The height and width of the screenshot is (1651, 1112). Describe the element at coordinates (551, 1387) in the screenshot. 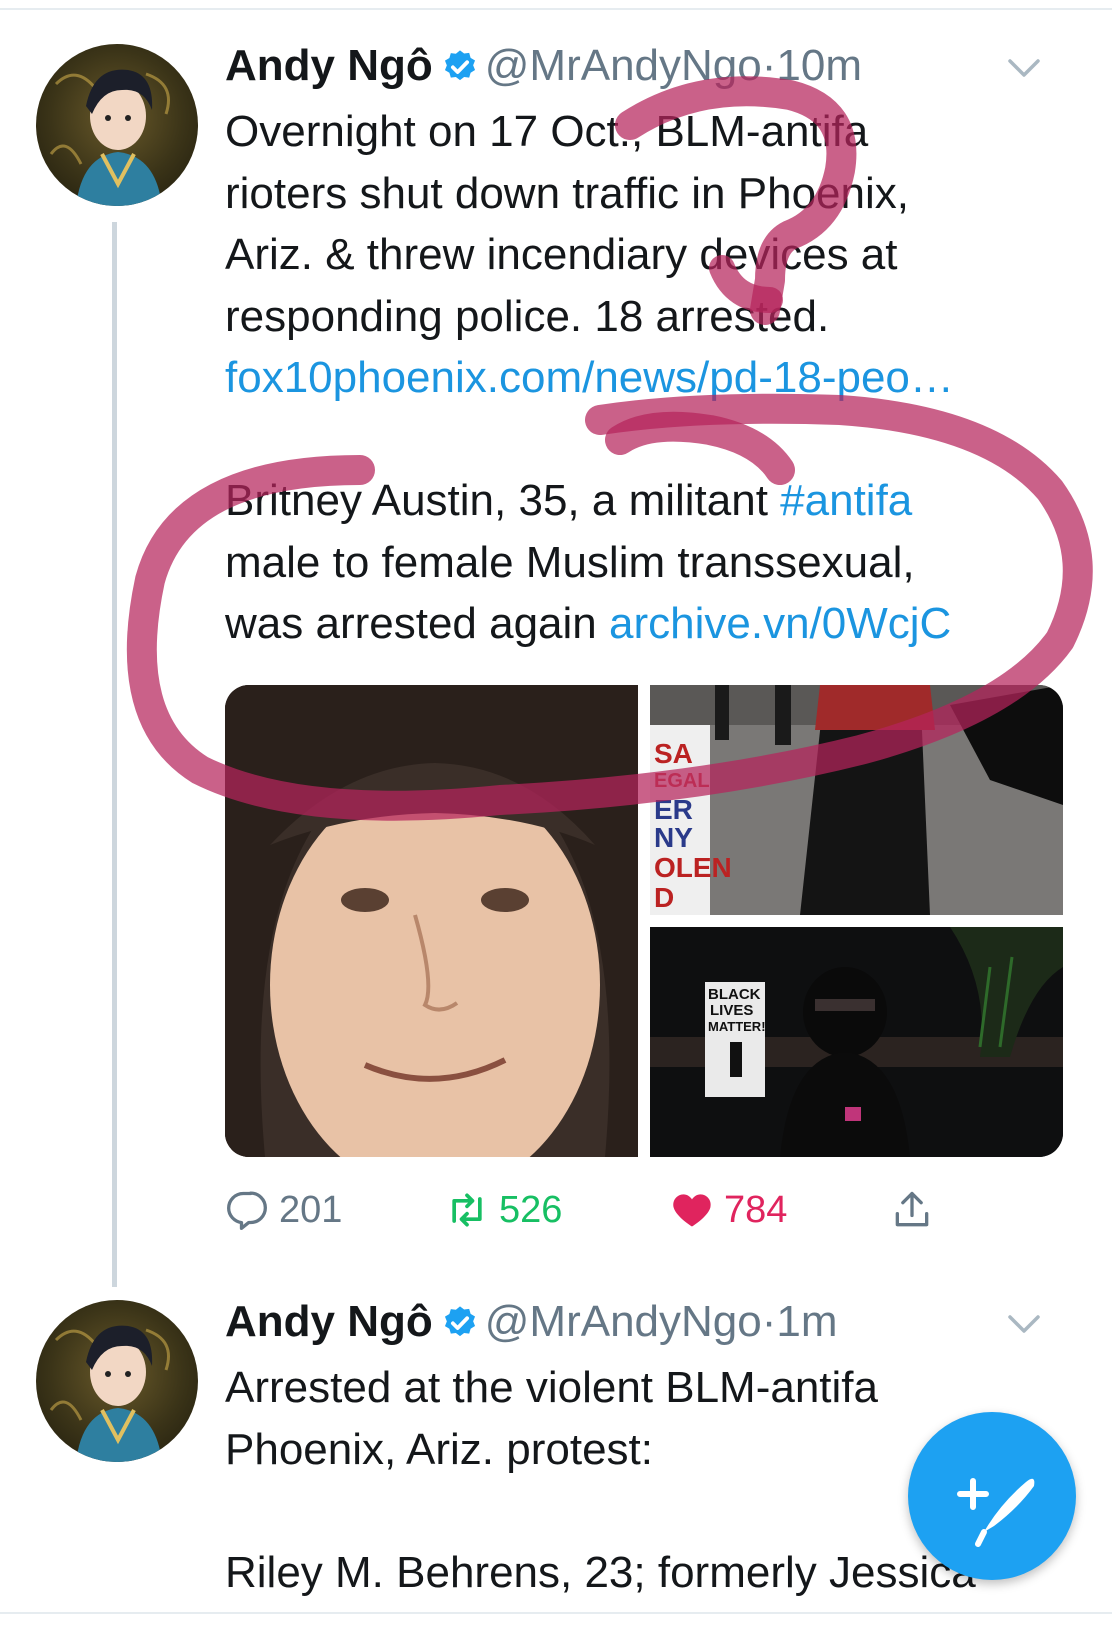

I see `tweet-text-line: Arrested at the violent BLM-antifa` at that location.